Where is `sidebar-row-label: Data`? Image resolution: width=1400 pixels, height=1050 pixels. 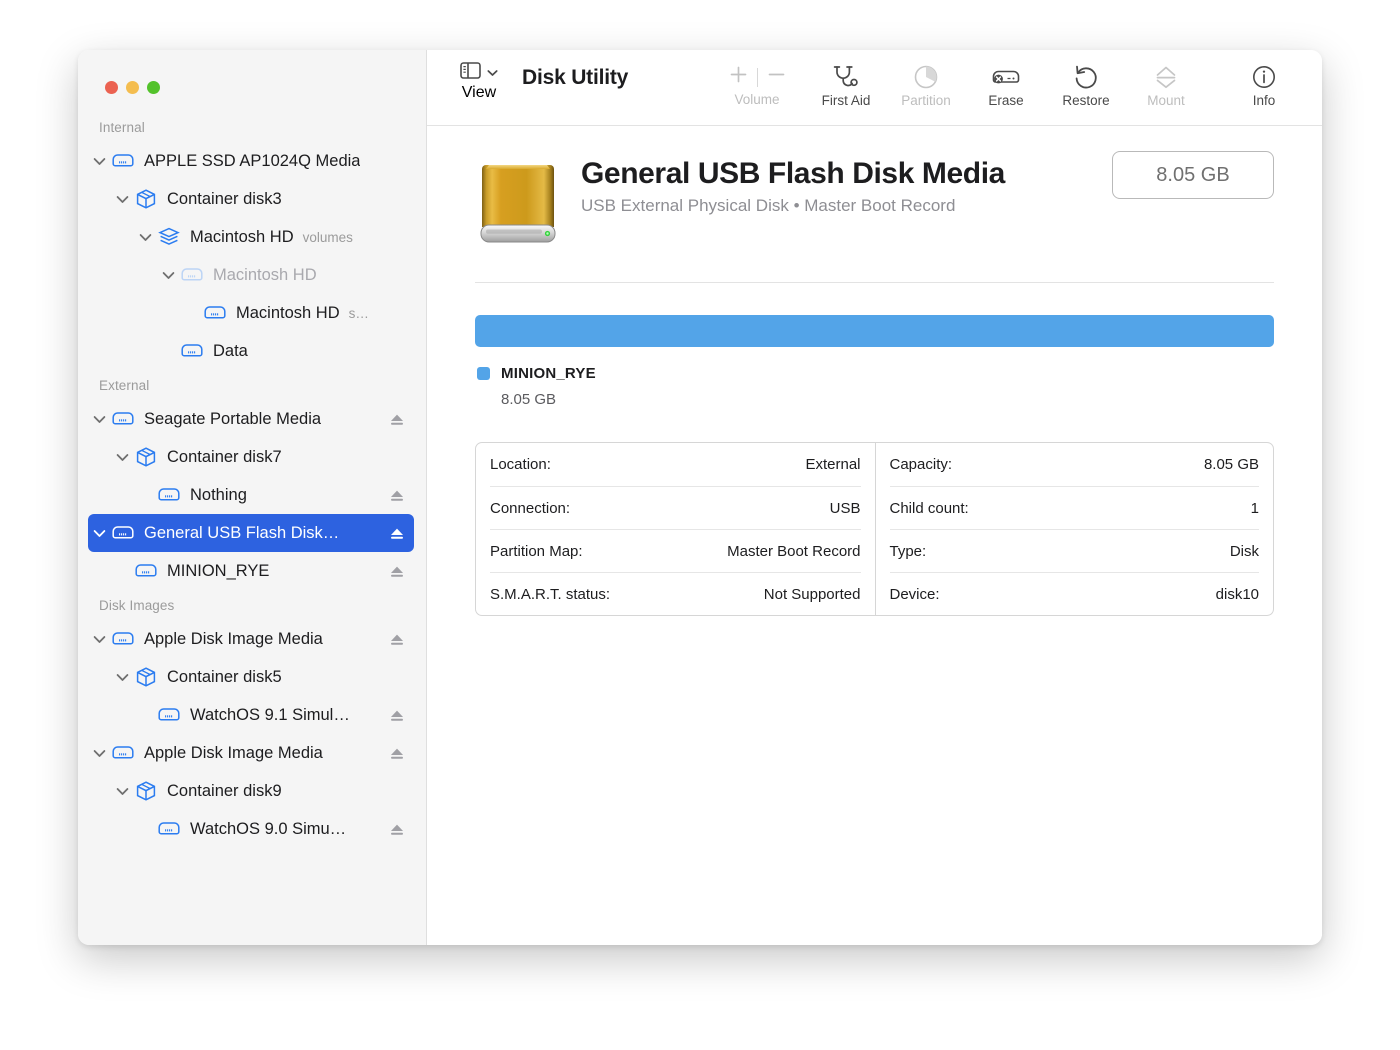 sidebar-row-label: Data is located at coordinates (230, 350).